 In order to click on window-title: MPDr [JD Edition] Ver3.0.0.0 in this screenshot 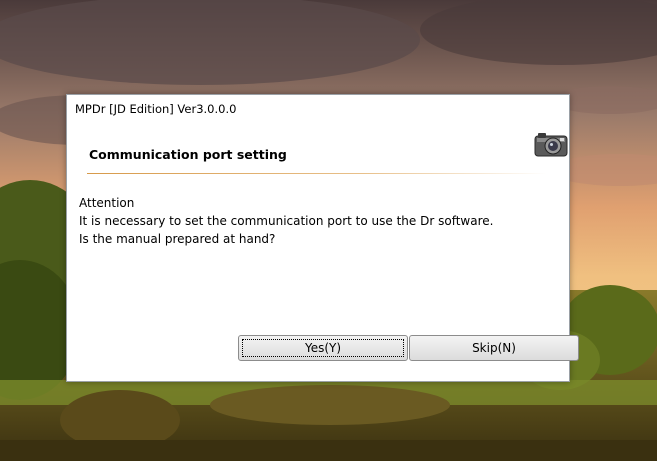, I will do `click(156, 109)`.